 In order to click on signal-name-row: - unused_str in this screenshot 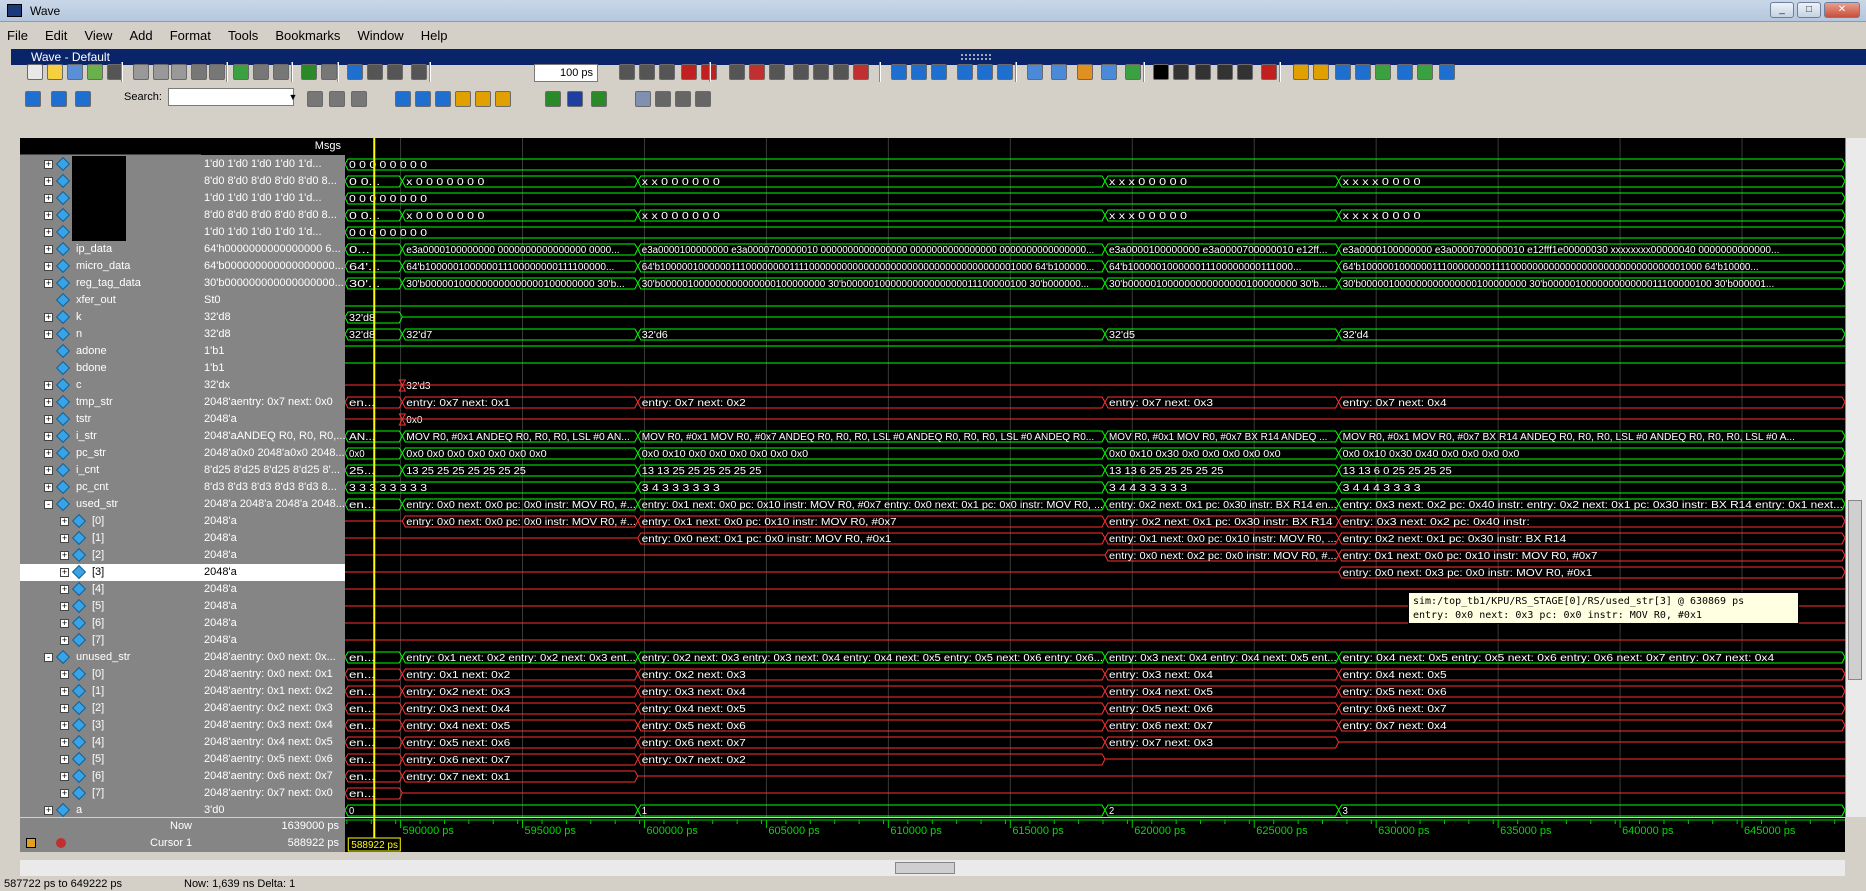, I will do `click(110, 657)`.